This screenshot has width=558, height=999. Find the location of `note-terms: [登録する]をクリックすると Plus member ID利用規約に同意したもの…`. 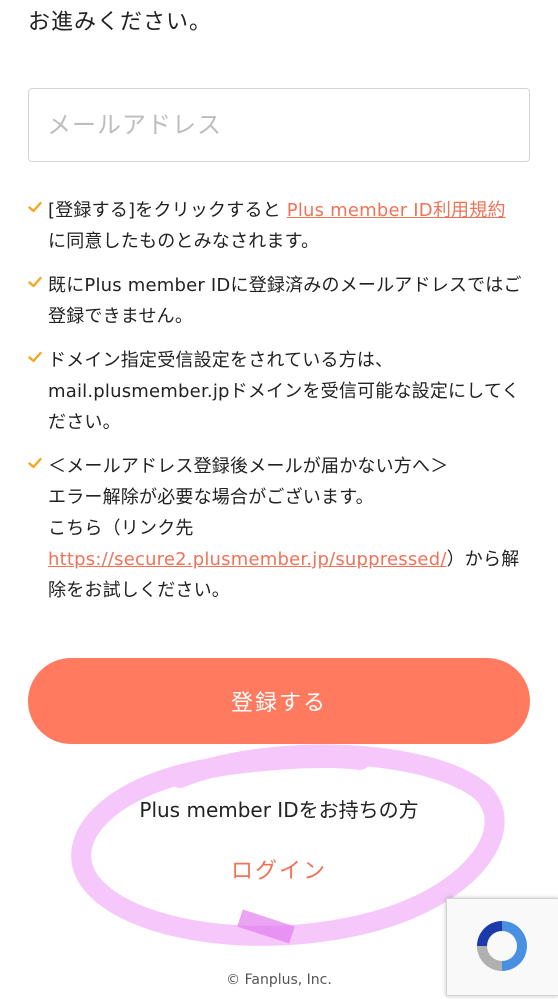

note-terms: [登録する]をクリックすると Plus member ID利用規約に同意したもの… is located at coordinates (279, 226).